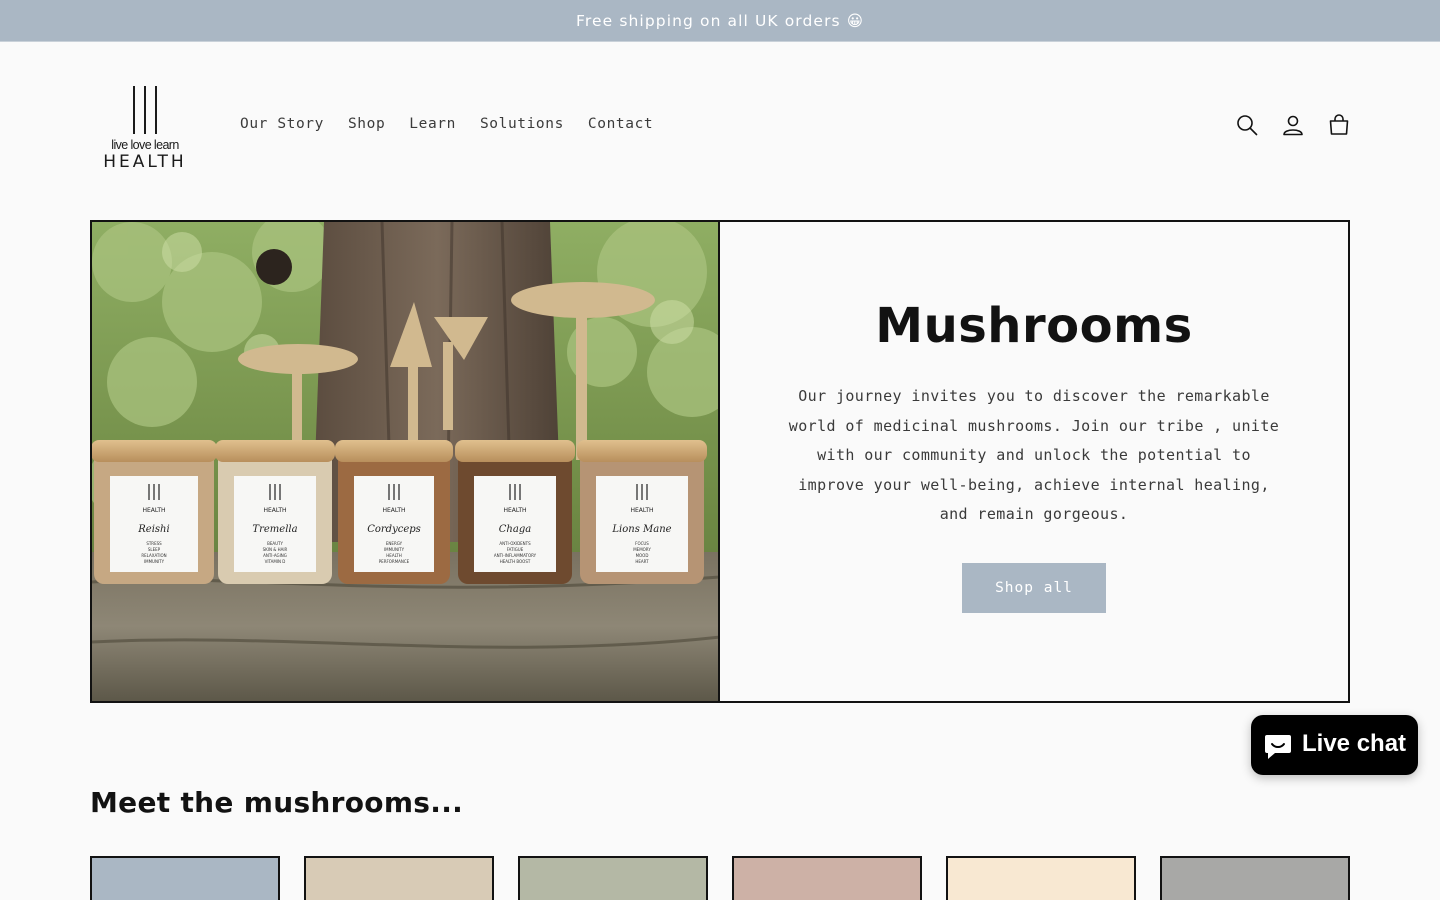  What do you see at coordinates (515, 529) in the screenshot?
I see `jar-name-label: Chaga` at bounding box center [515, 529].